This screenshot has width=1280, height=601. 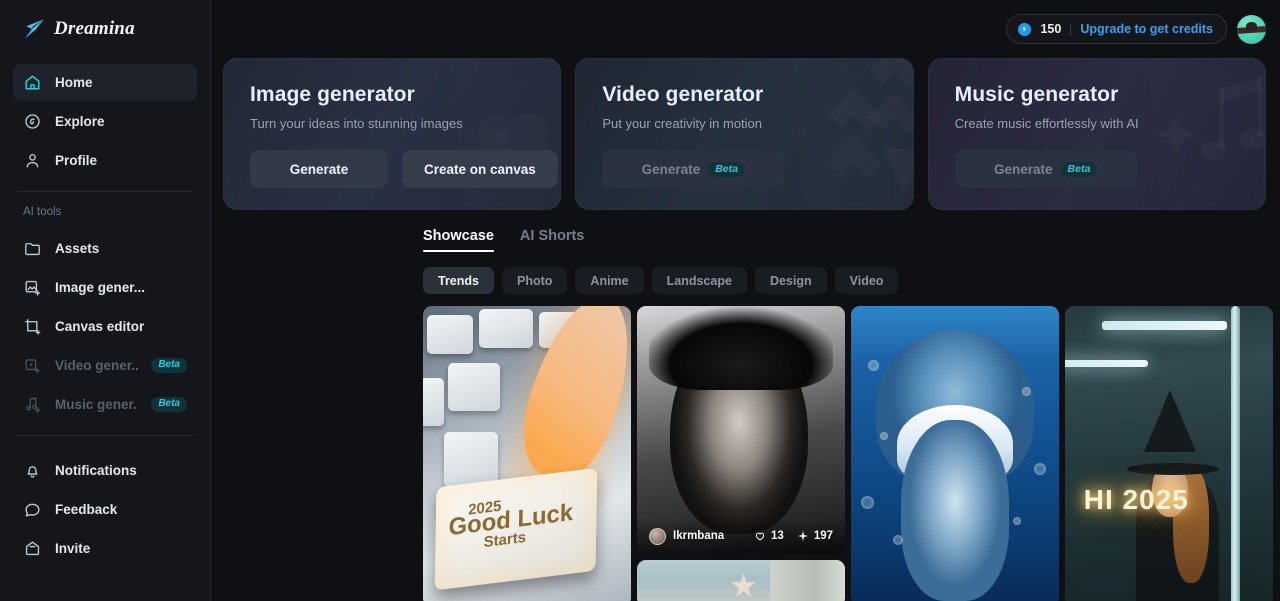 I want to click on subway-pole, so click(x=1235, y=453).